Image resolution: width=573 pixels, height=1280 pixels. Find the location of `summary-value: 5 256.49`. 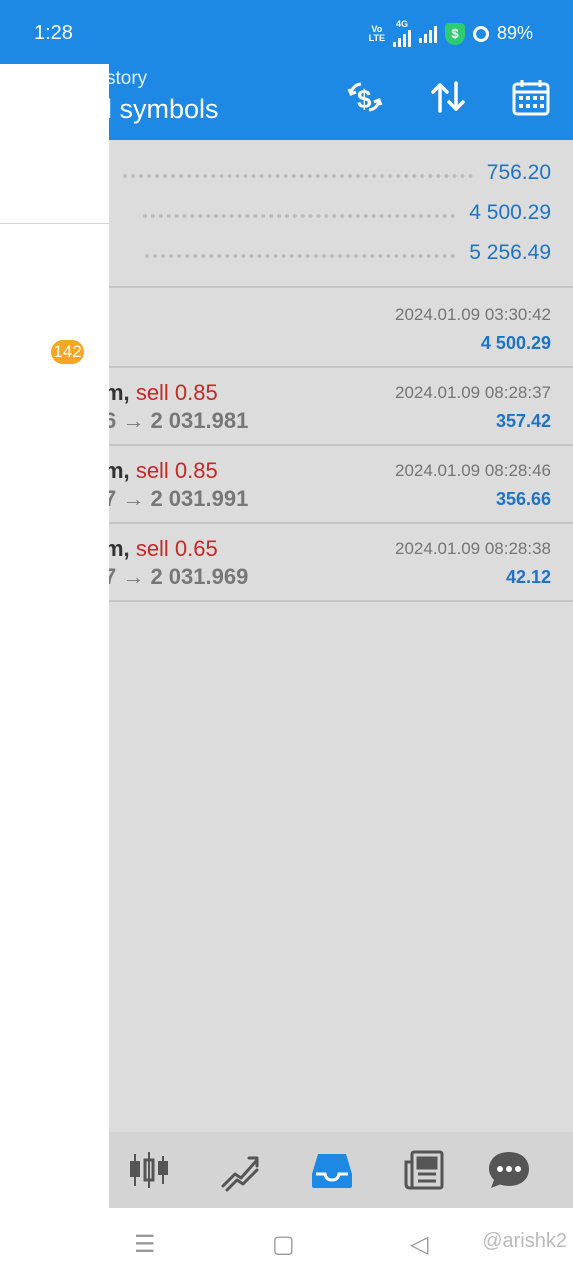

summary-value: 5 256.49 is located at coordinates (510, 252).